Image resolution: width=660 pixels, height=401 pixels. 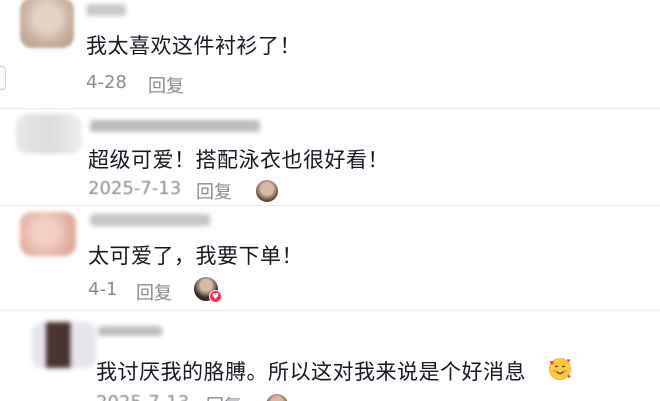 I want to click on heart-icon: ♥, so click(x=215, y=296).